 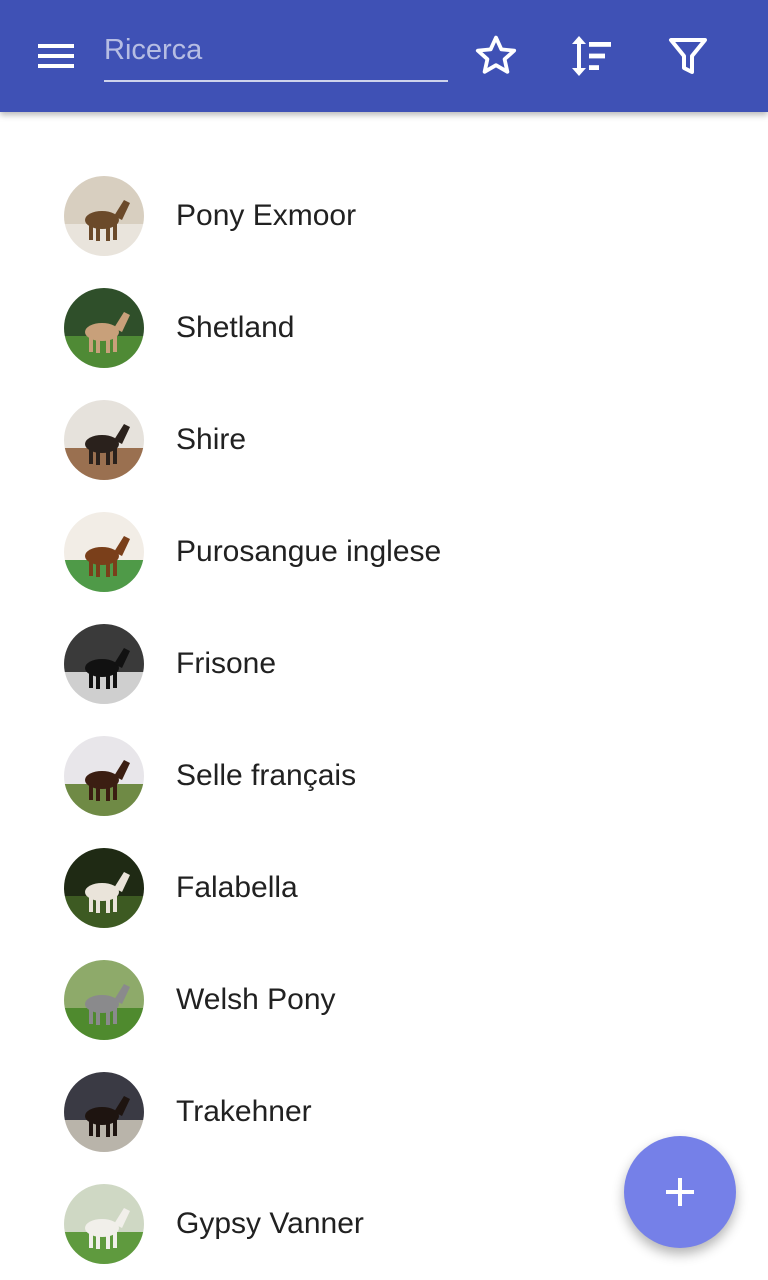 What do you see at coordinates (309, 551) in the screenshot?
I see `breed-name: Purosangue inglese` at bounding box center [309, 551].